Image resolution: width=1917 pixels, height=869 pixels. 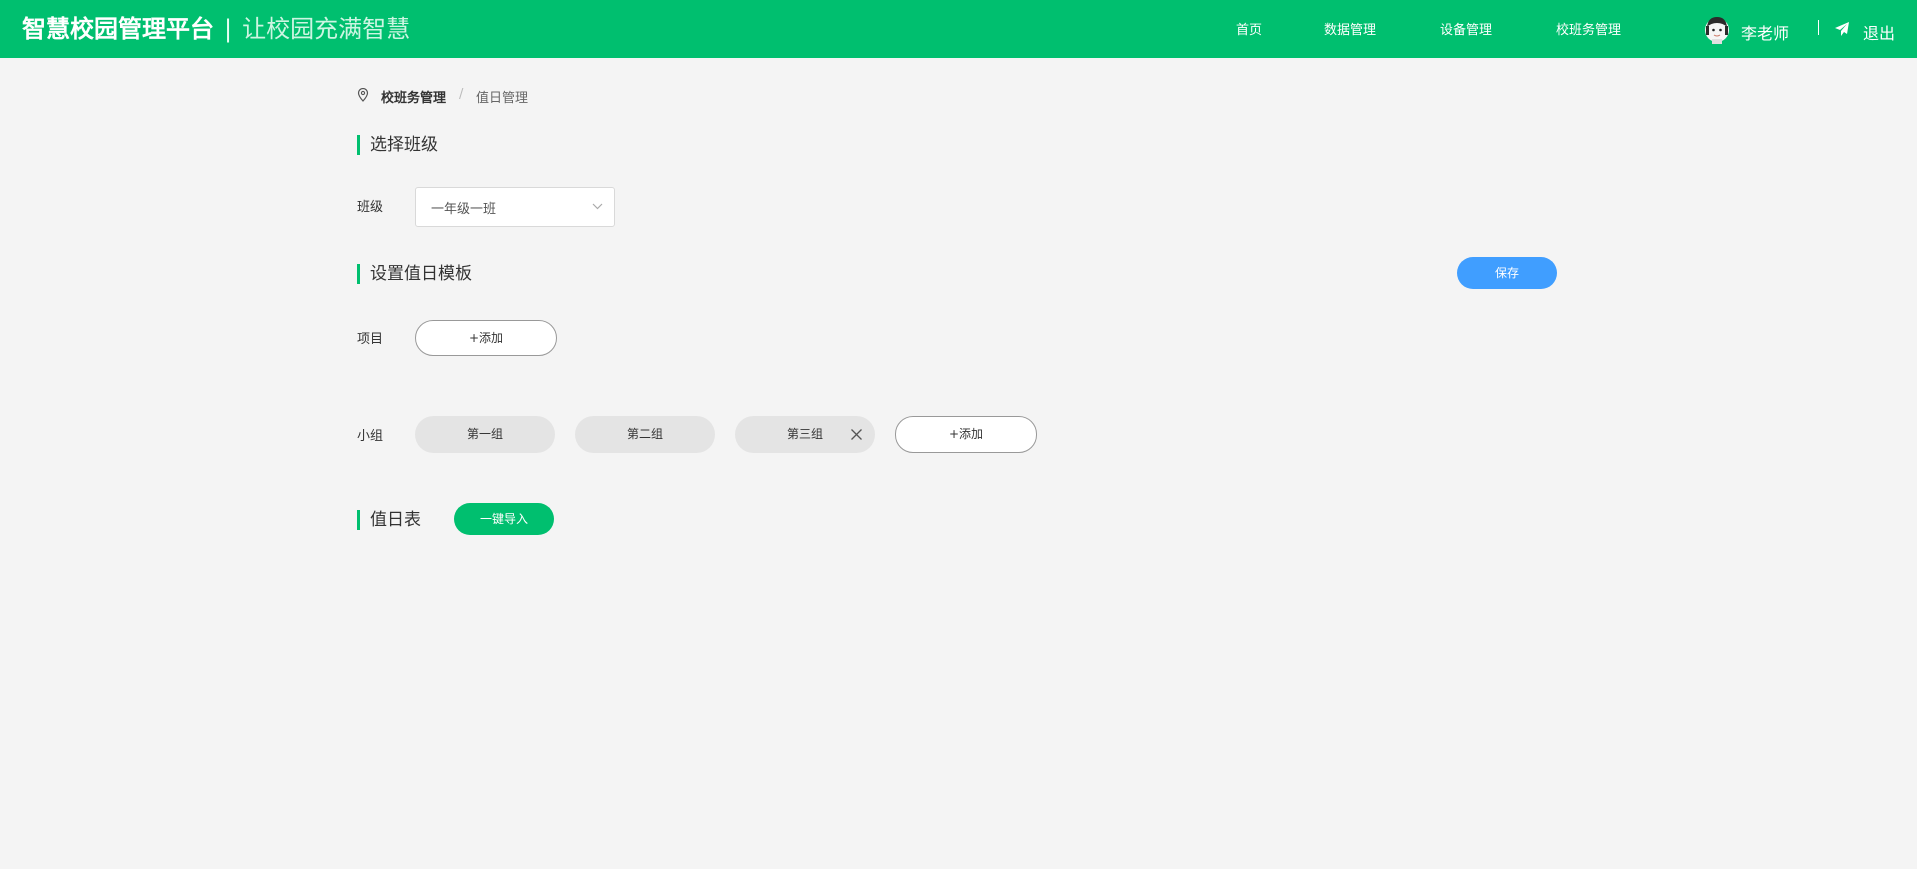 What do you see at coordinates (370, 207) in the screenshot?
I see `class-label: 班级` at bounding box center [370, 207].